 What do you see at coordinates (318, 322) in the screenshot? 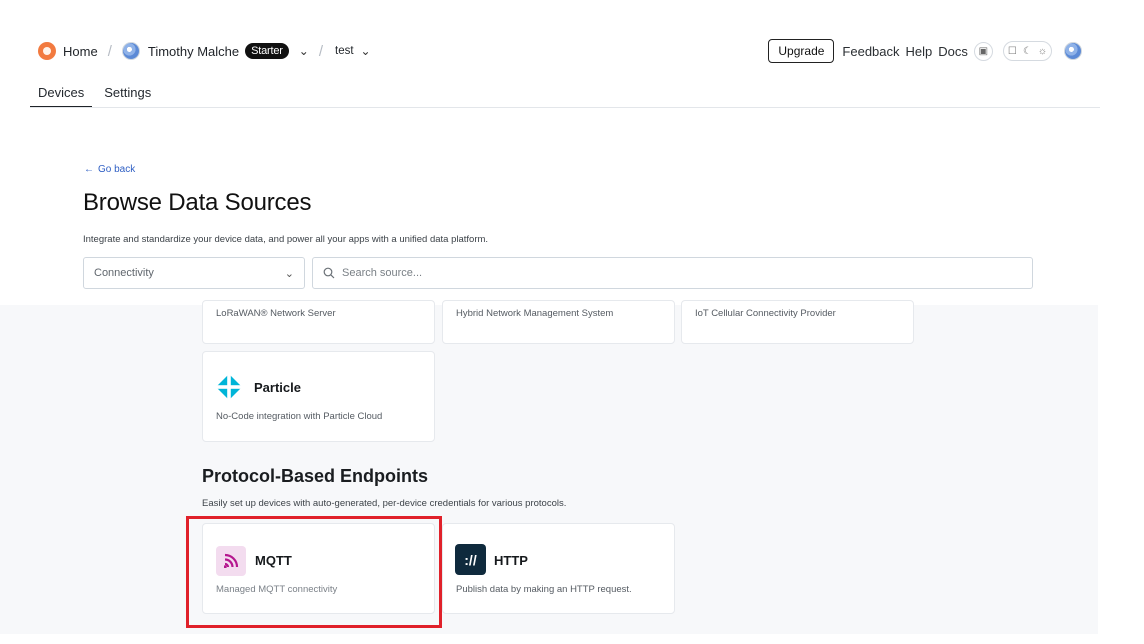
I see `source-card-lorawan: LoRaWAN® Network Server` at bounding box center [318, 322].